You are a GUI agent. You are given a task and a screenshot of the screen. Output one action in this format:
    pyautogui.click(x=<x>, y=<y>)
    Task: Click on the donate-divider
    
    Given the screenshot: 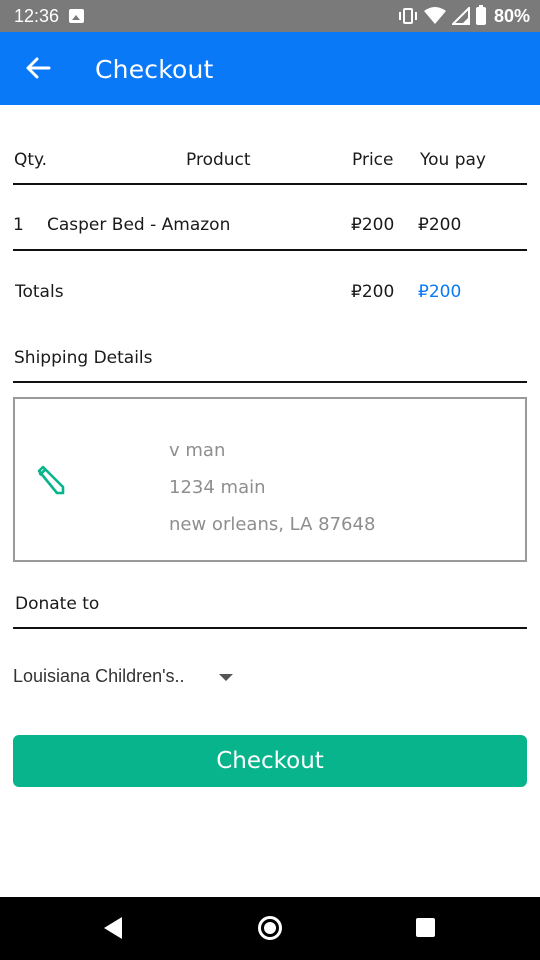 What is the action you would take?
    pyautogui.click(x=270, y=628)
    